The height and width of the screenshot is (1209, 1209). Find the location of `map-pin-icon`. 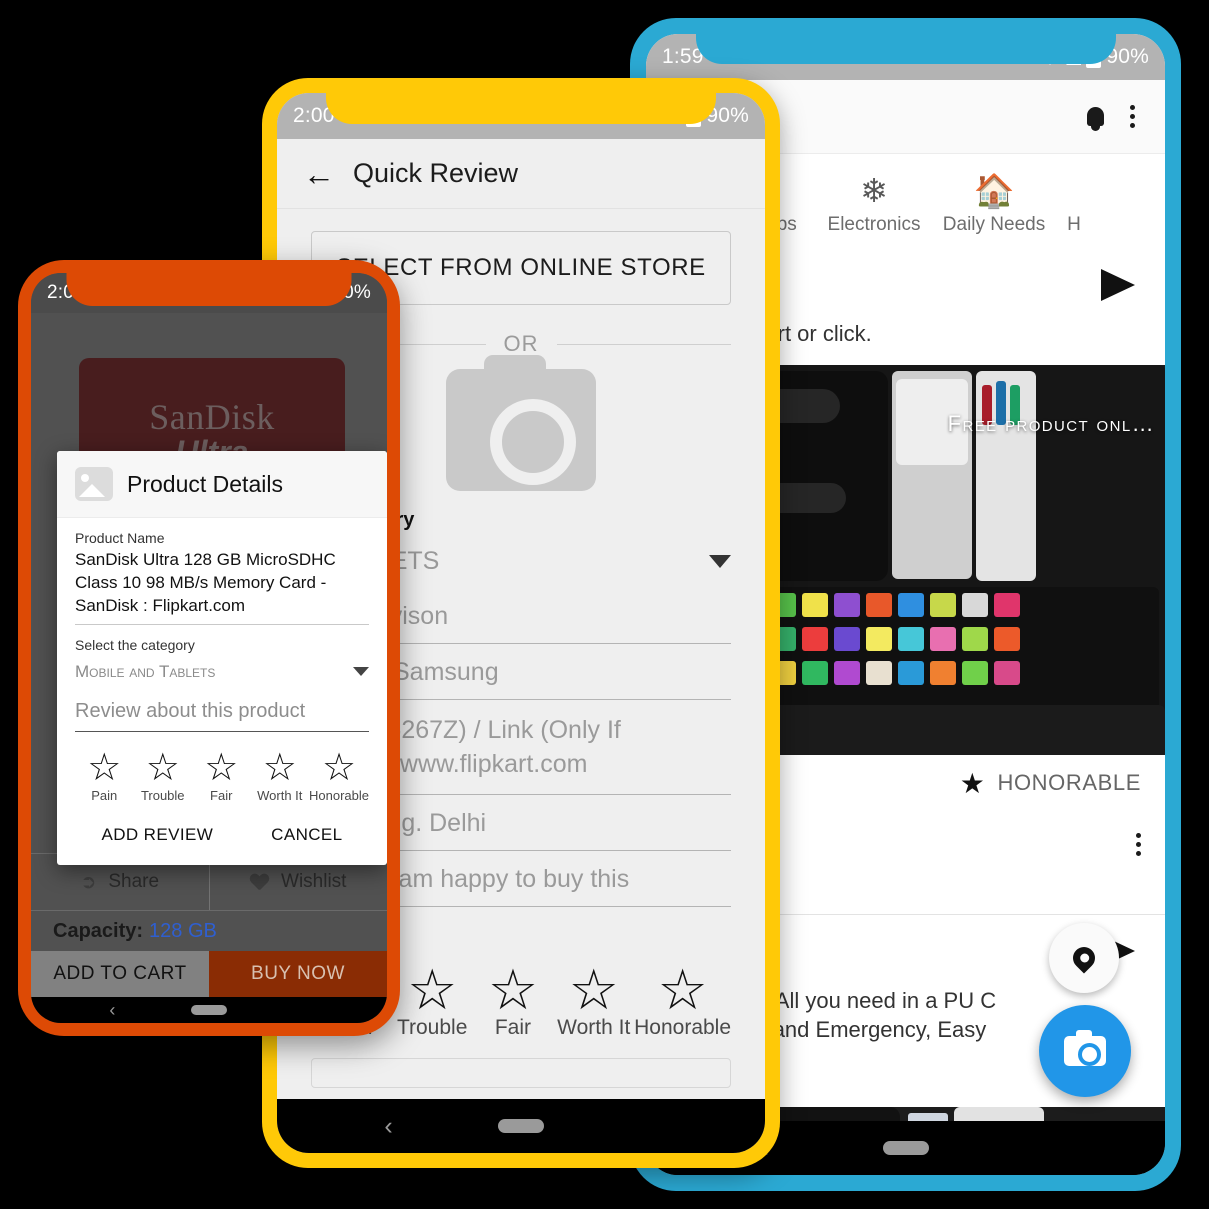

map-pin-icon is located at coordinates (1084, 958).